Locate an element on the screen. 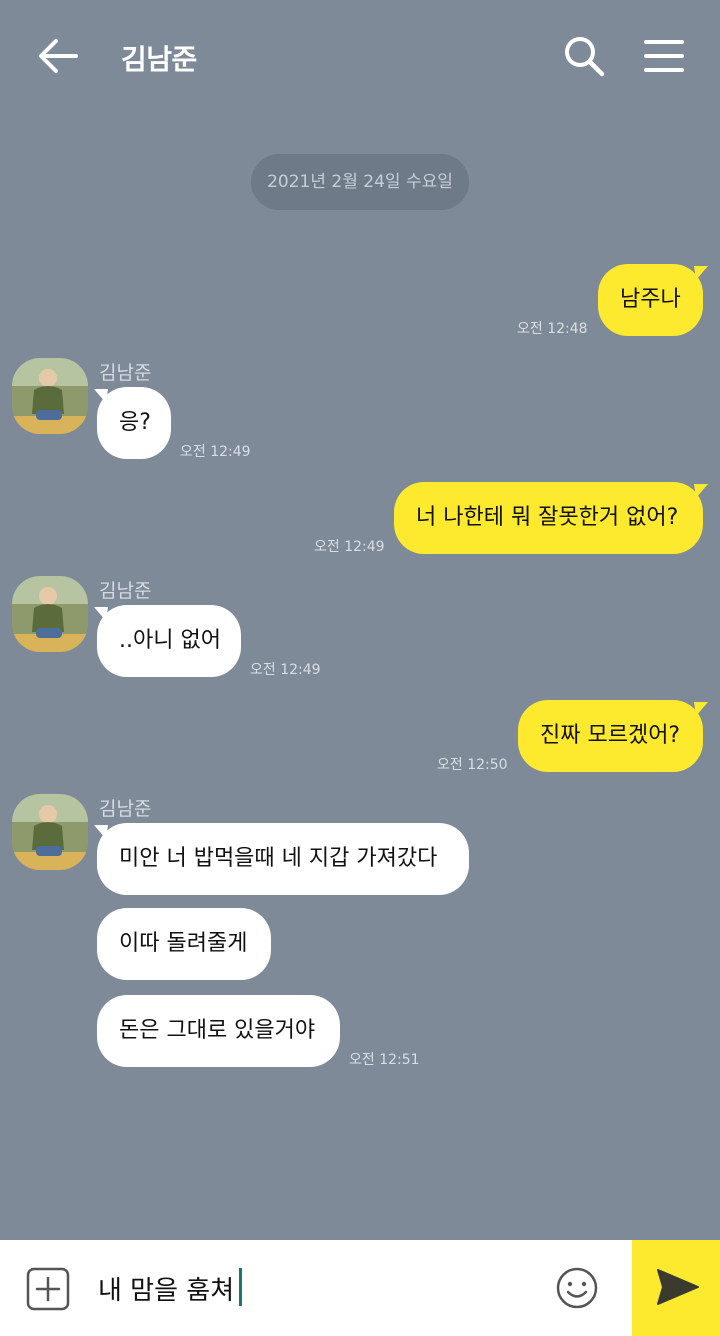  chat-header: 김남준 is located at coordinates (360, 56).